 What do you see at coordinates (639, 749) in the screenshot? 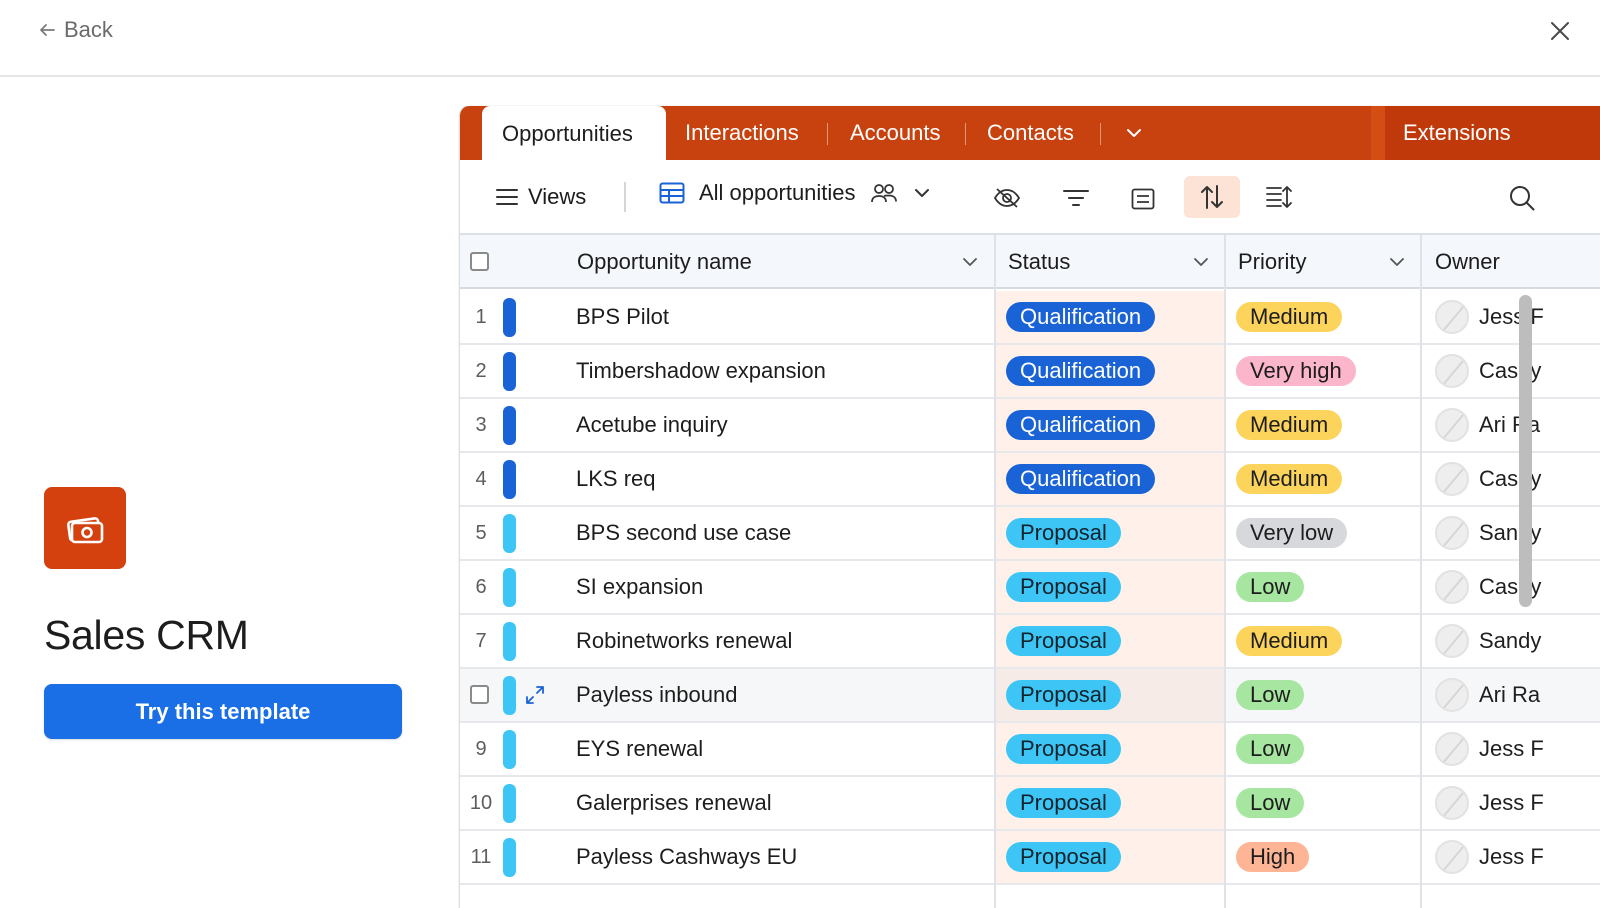
I see `opportunity-name: EYS renewal` at bounding box center [639, 749].